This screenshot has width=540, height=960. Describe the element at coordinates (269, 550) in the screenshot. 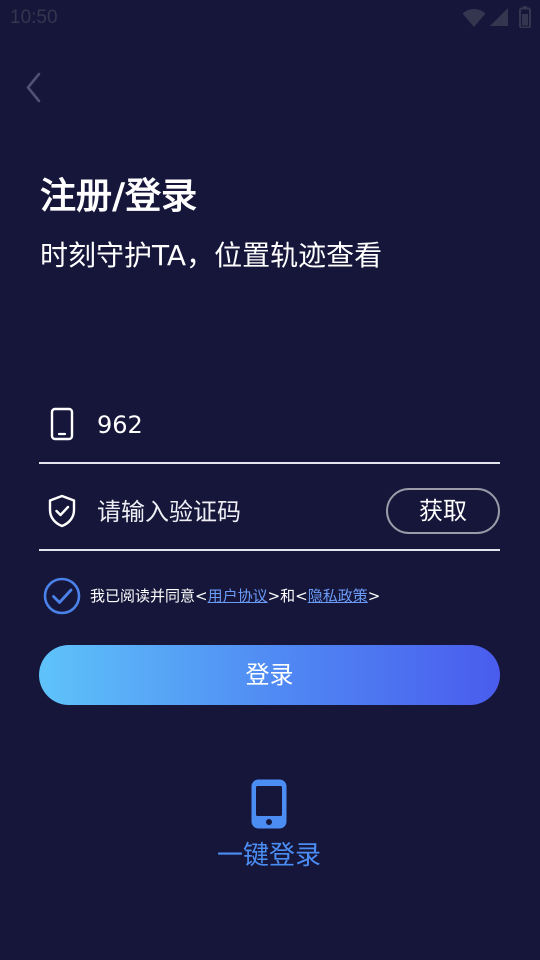

I see `code-field-underline` at that location.